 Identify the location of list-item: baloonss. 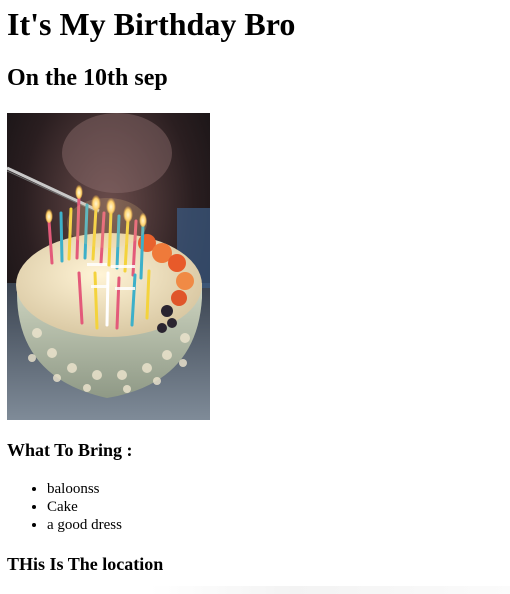
(84, 489).